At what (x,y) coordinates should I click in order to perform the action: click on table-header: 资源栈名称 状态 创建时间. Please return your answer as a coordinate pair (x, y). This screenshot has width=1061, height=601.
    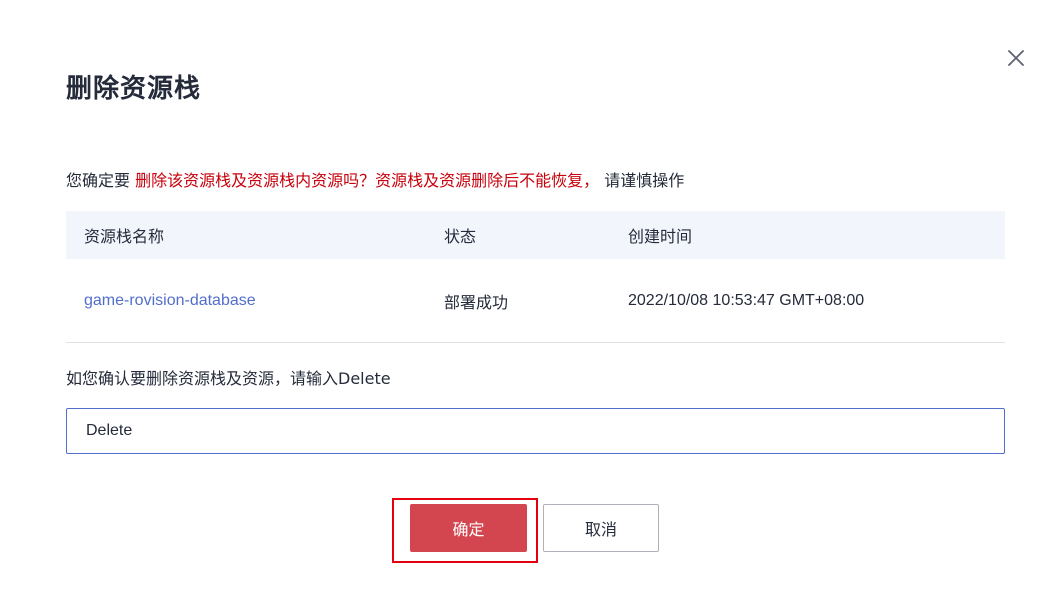
    Looking at the image, I should click on (535, 235).